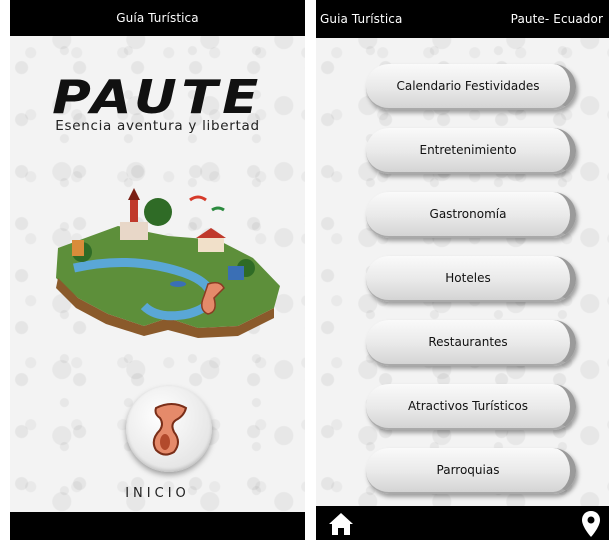  What do you see at coordinates (168, 263) in the screenshot?
I see `paute-map-illustration` at bounding box center [168, 263].